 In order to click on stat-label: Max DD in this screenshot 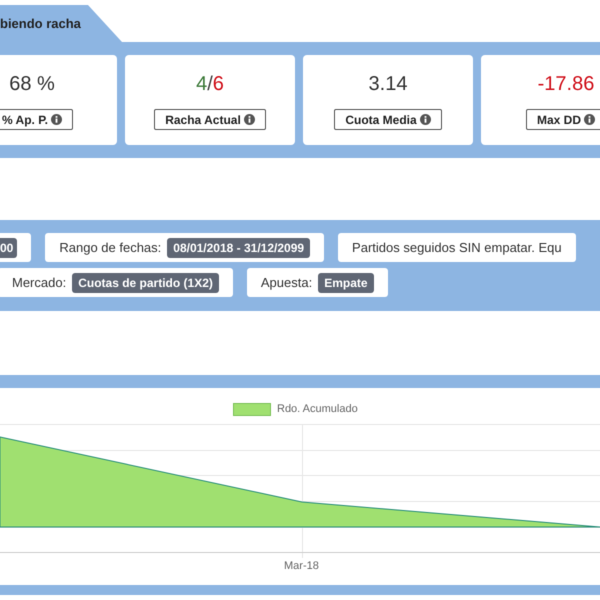, I will do `click(563, 119)`.